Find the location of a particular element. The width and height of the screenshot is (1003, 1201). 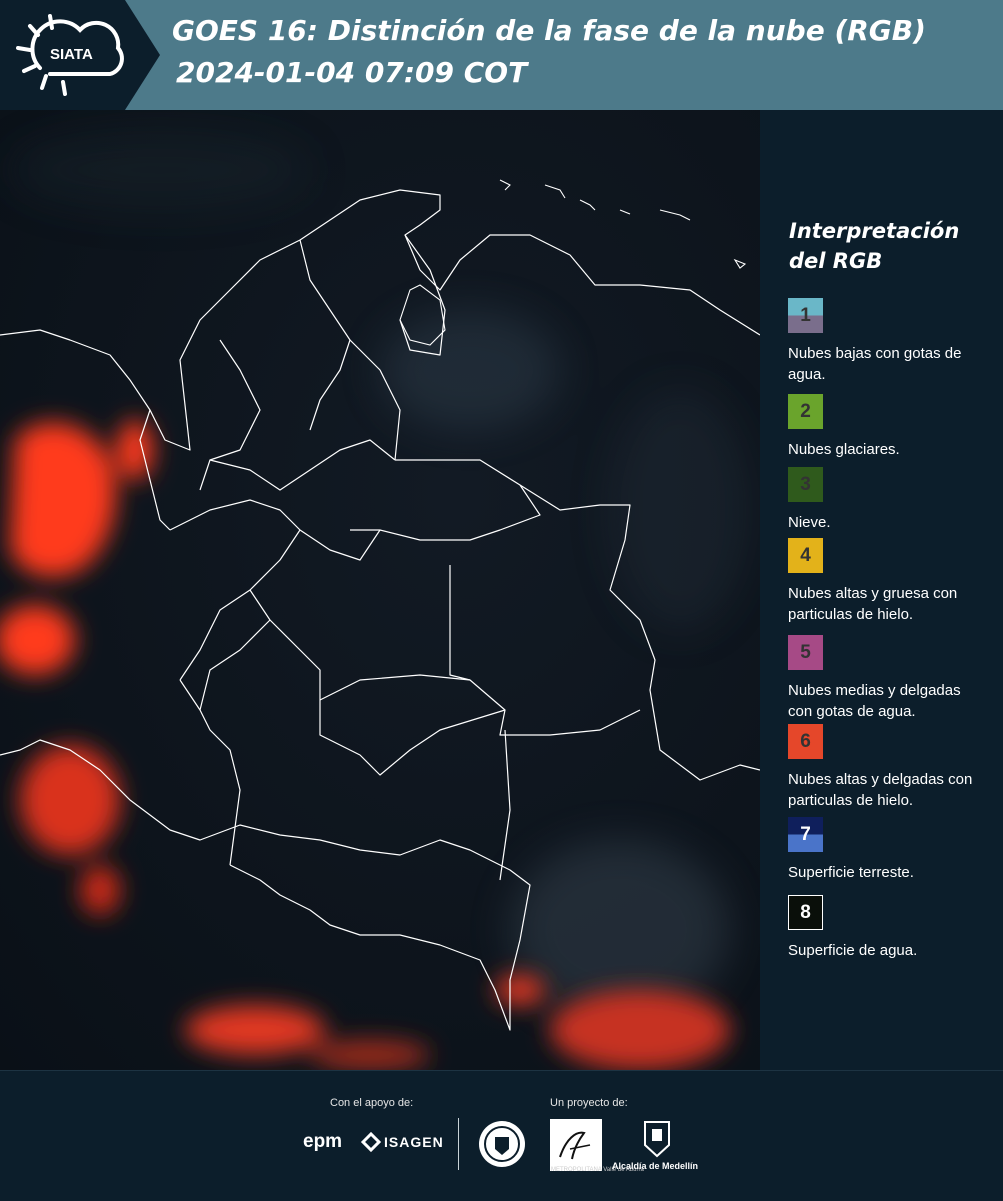

logo-text: SIATA is located at coordinates (71, 54).